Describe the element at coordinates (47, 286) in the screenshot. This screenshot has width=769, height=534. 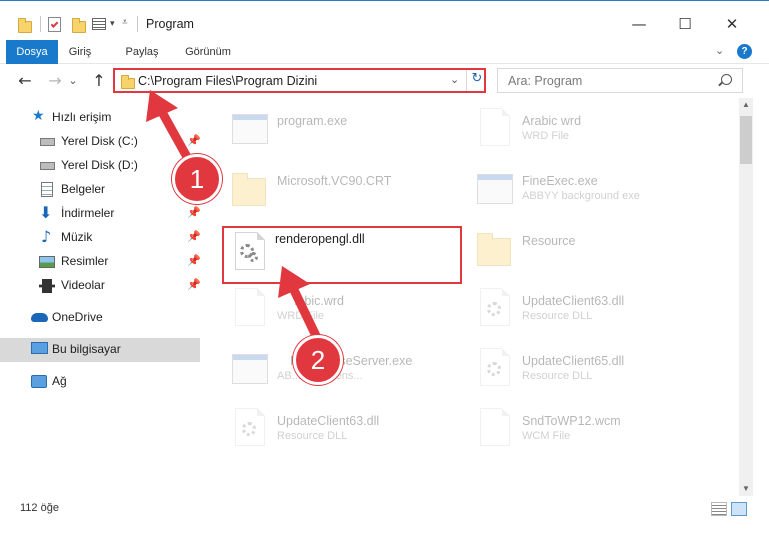
I see `videos-icon` at that location.